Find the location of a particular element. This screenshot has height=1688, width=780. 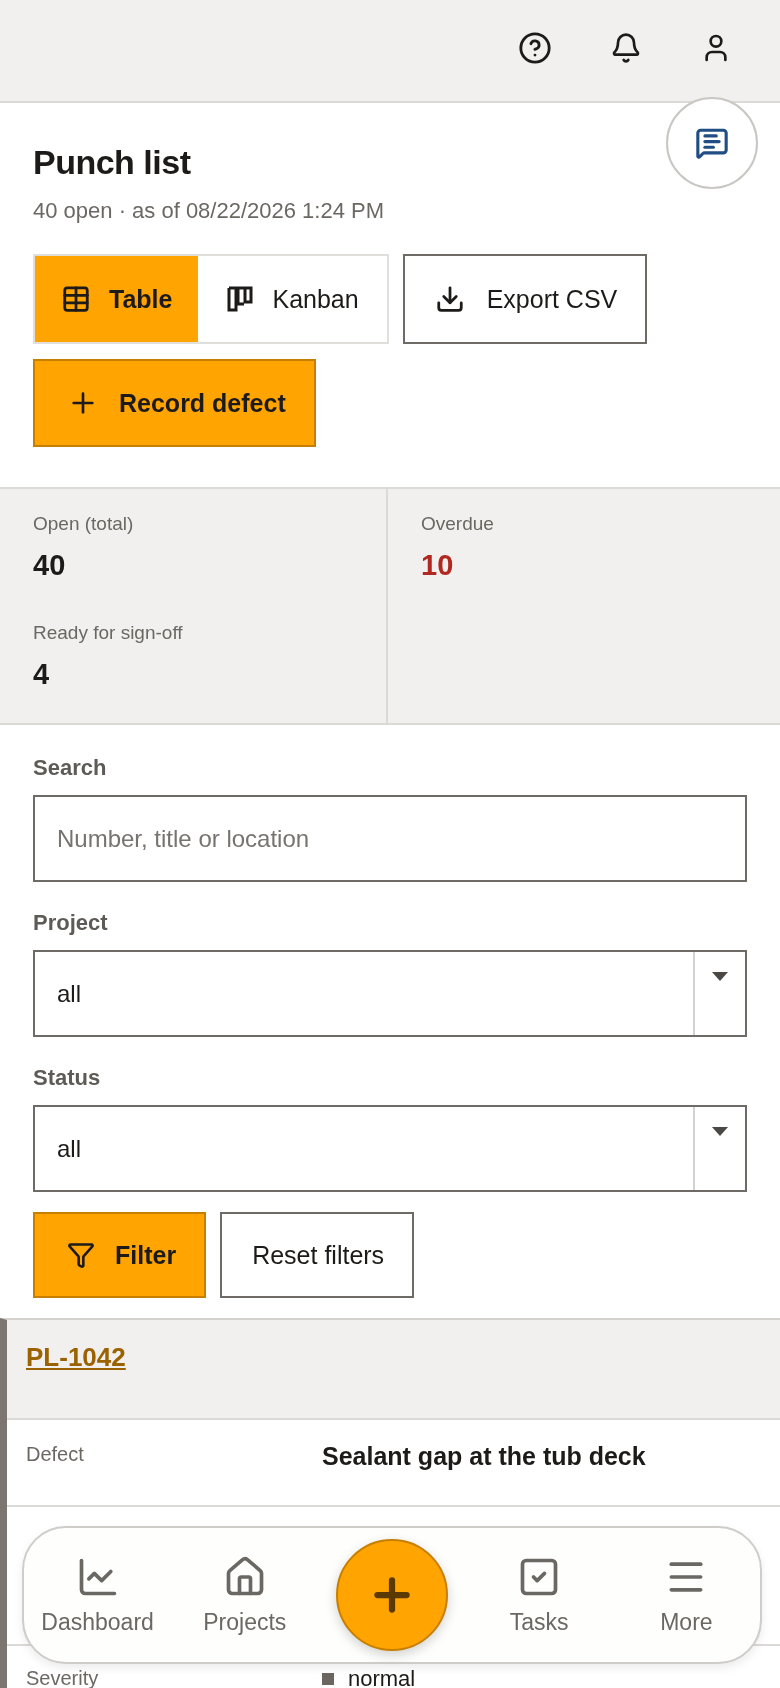

help-icon is located at coordinates (535, 47).